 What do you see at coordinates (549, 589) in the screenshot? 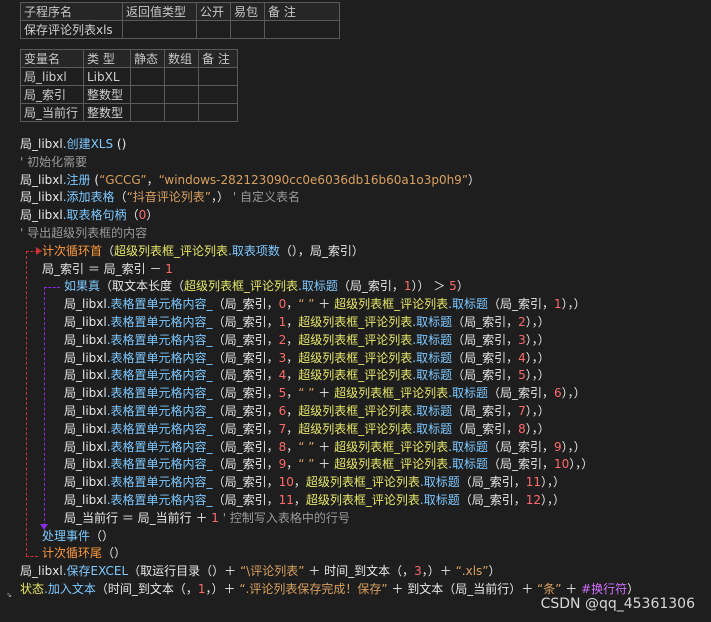
I see `code-token: “条”` at bounding box center [549, 589].